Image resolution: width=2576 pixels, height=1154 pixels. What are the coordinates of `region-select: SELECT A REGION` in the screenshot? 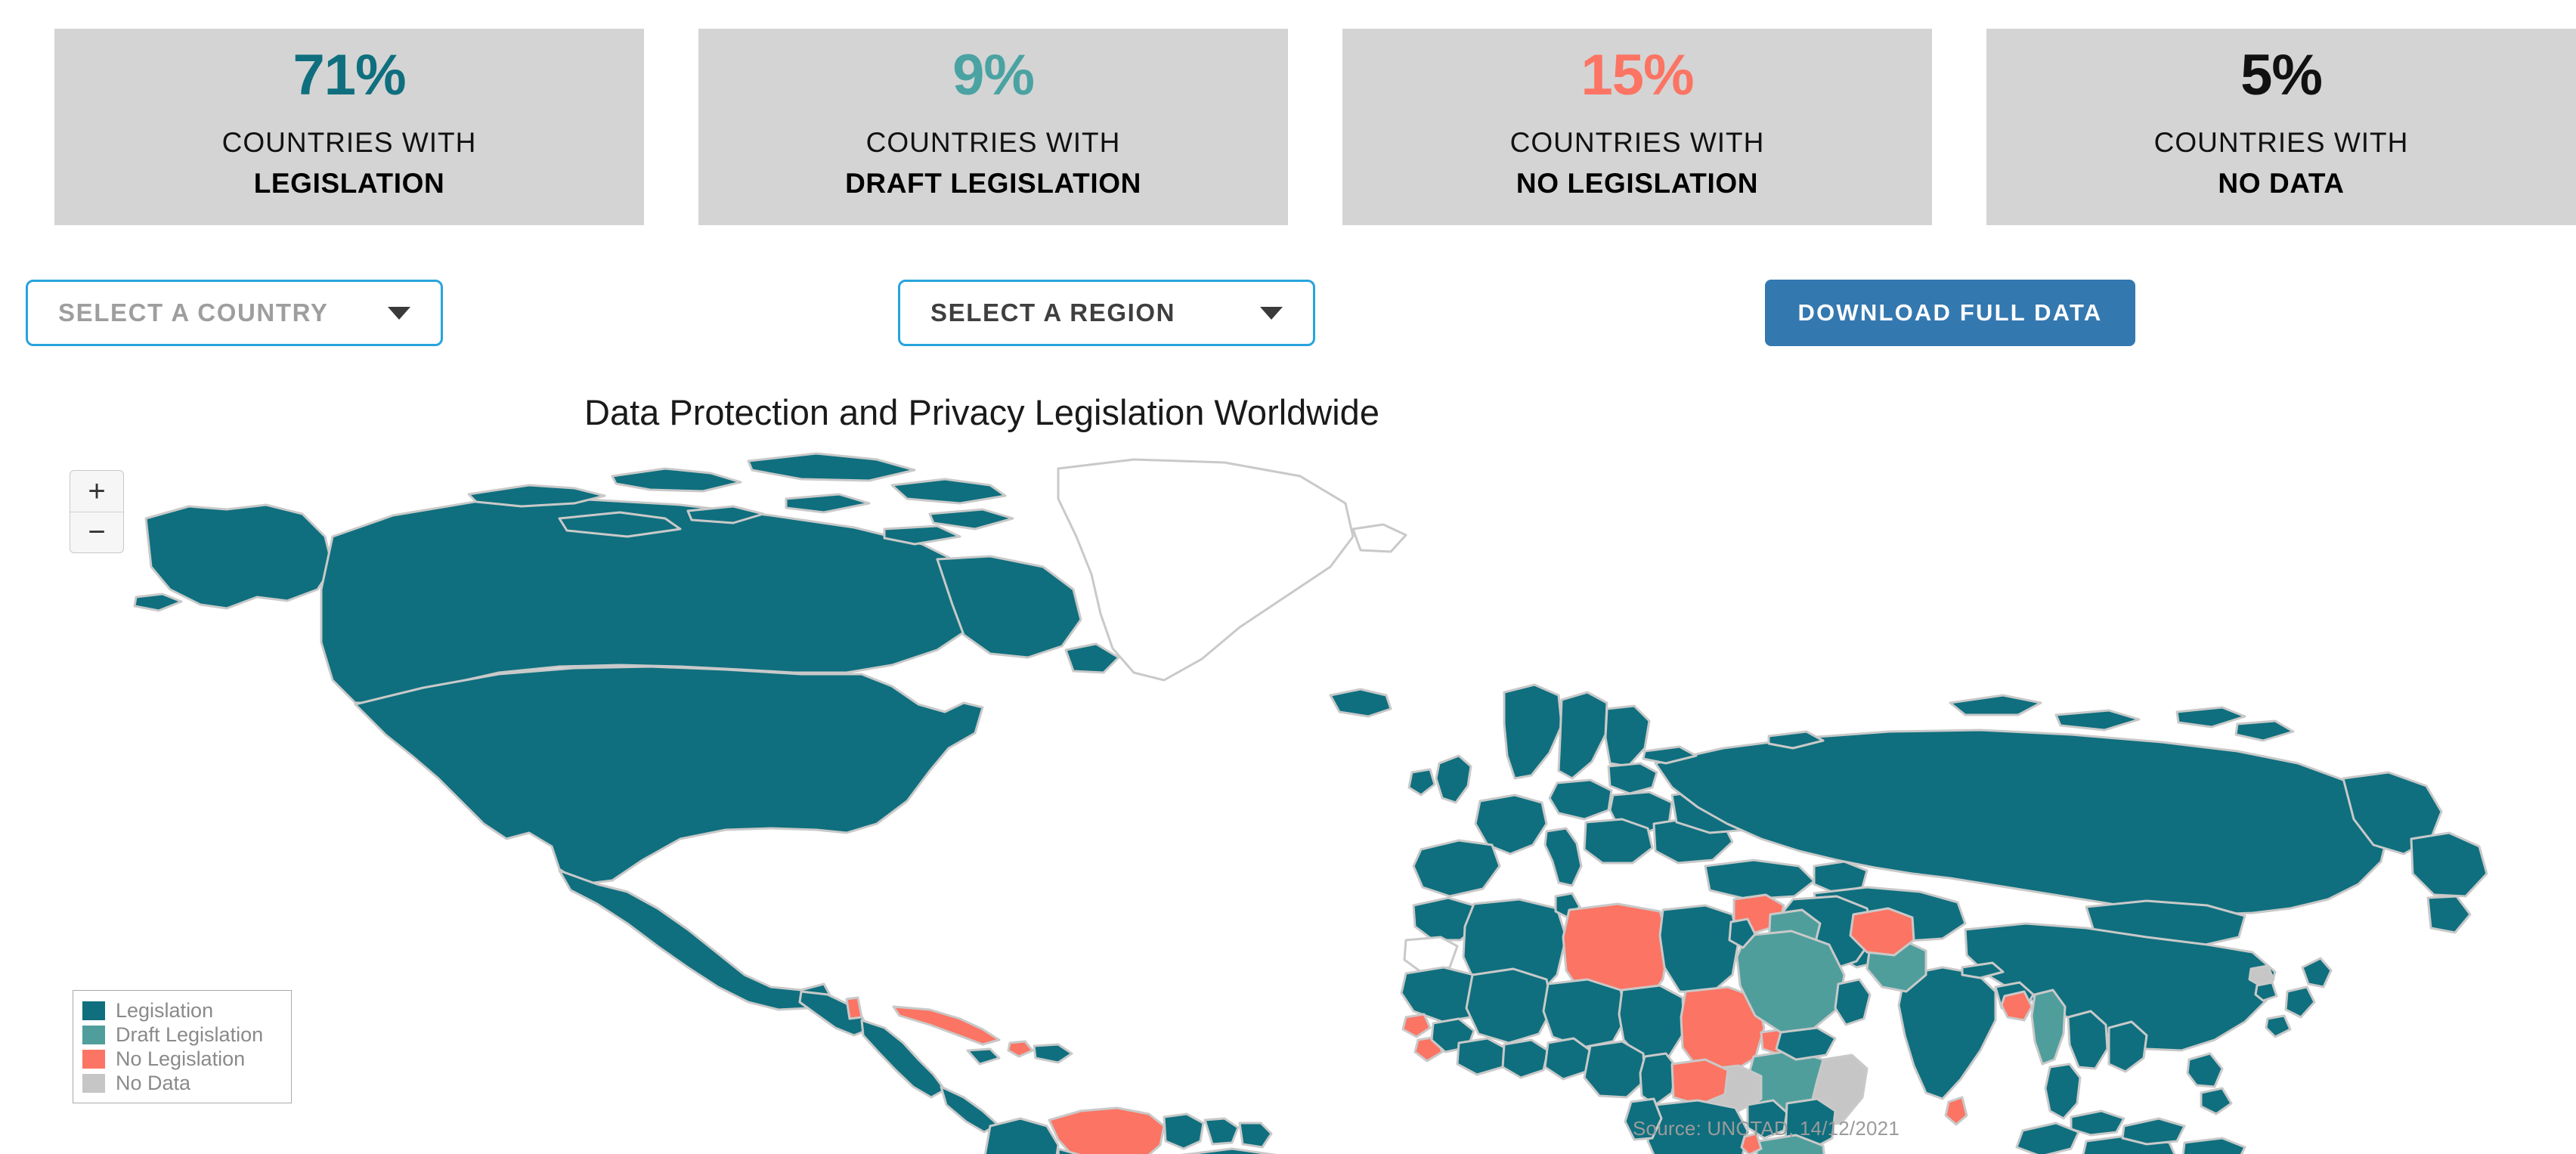 It's located at (1106, 313).